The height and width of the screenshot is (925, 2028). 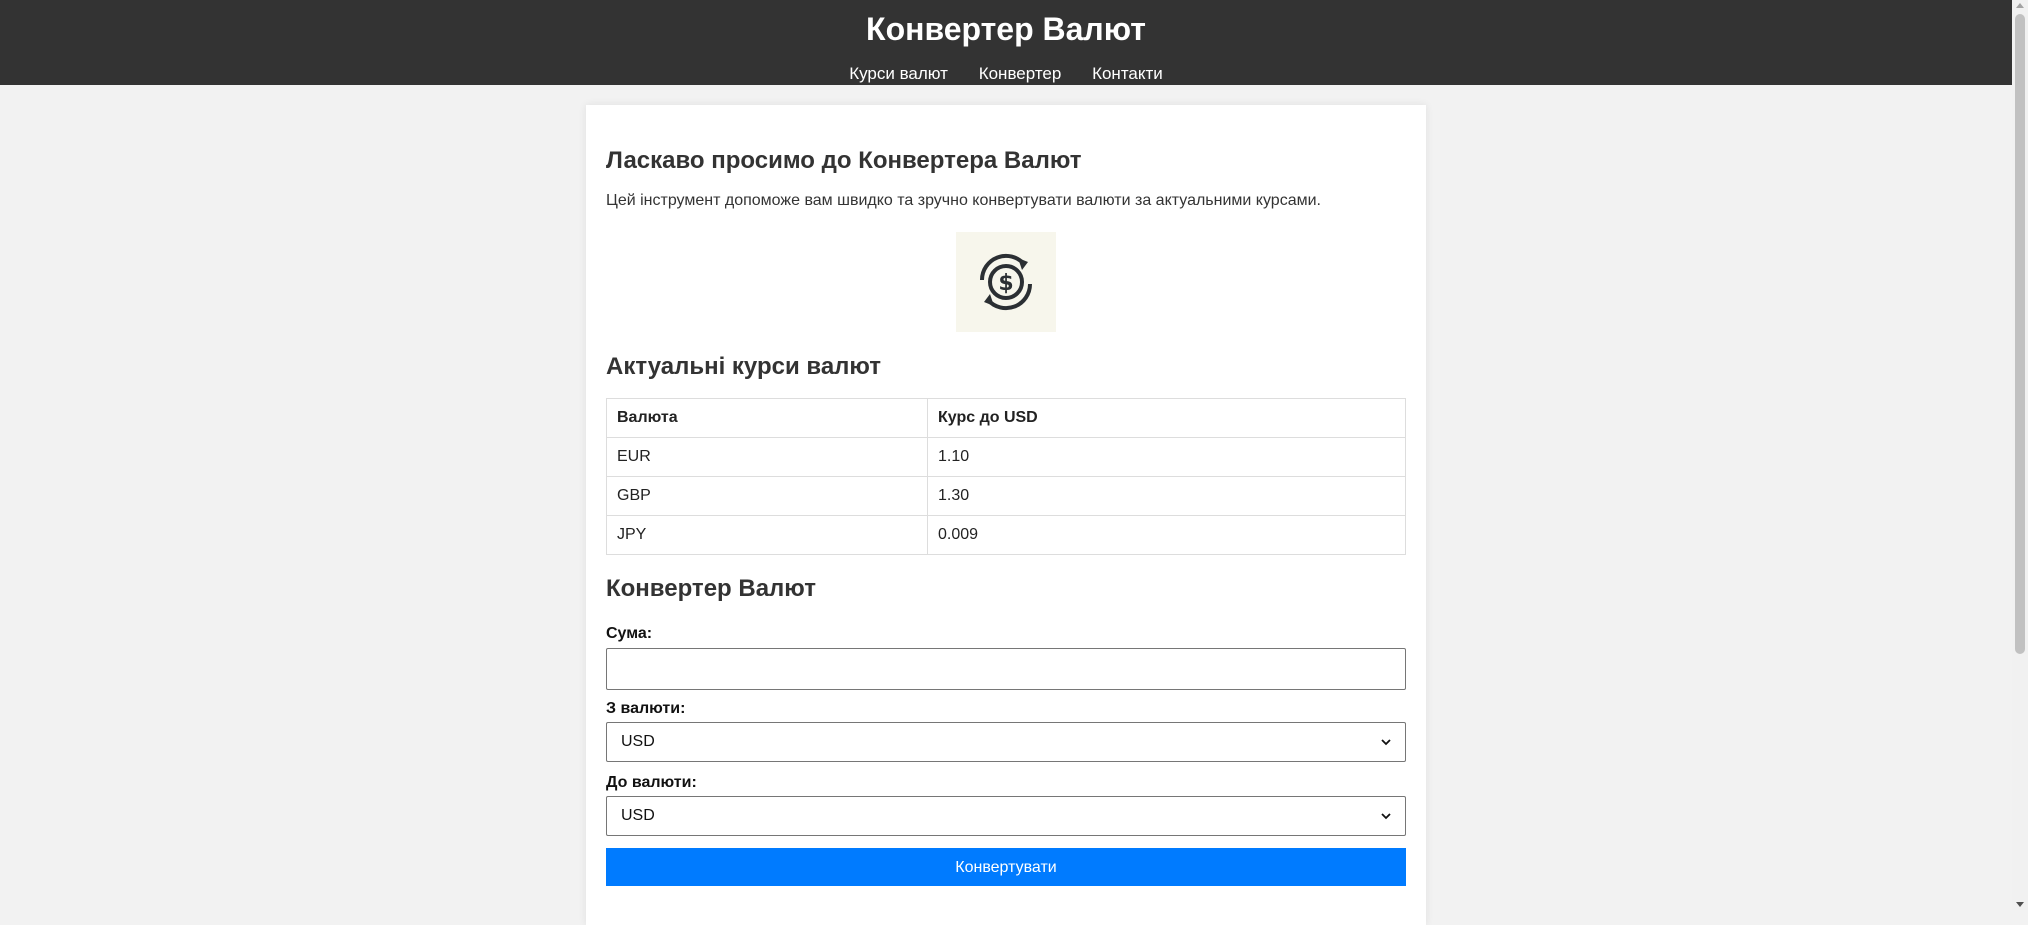 What do you see at coordinates (1006, 742) in the screenshot?
I see `from-currency-select: USD` at bounding box center [1006, 742].